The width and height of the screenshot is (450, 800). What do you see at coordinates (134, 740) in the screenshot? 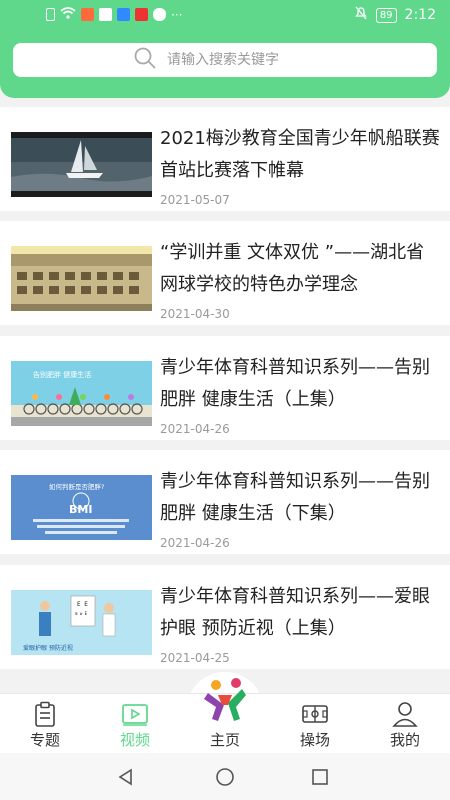
I see `tab-label: 视频` at bounding box center [134, 740].